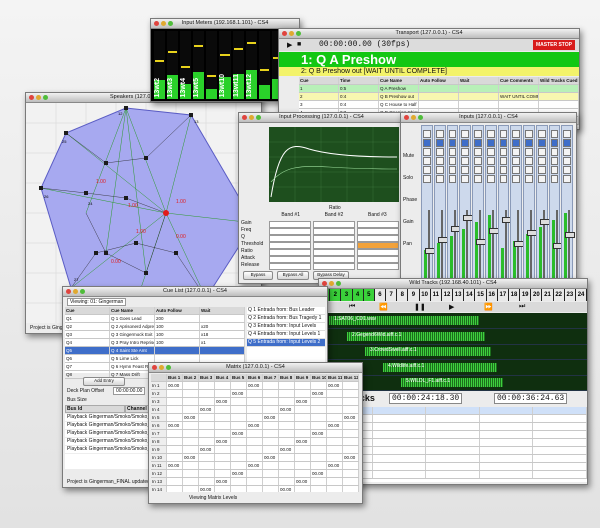 This screenshot has height=528, width=600. What do you see at coordinates (399, 80) in the screenshot?
I see `column-header: Cue Name` at bounding box center [399, 80].